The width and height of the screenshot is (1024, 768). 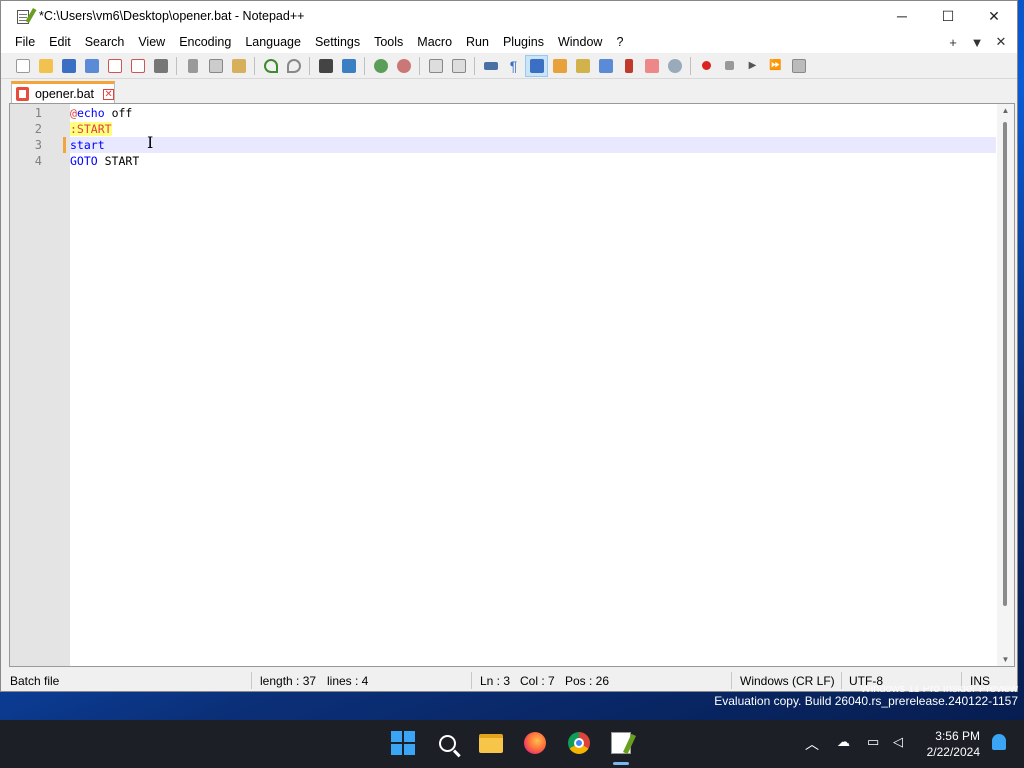 I want to click on minimize-button: ─, so click(x=902, y=16).